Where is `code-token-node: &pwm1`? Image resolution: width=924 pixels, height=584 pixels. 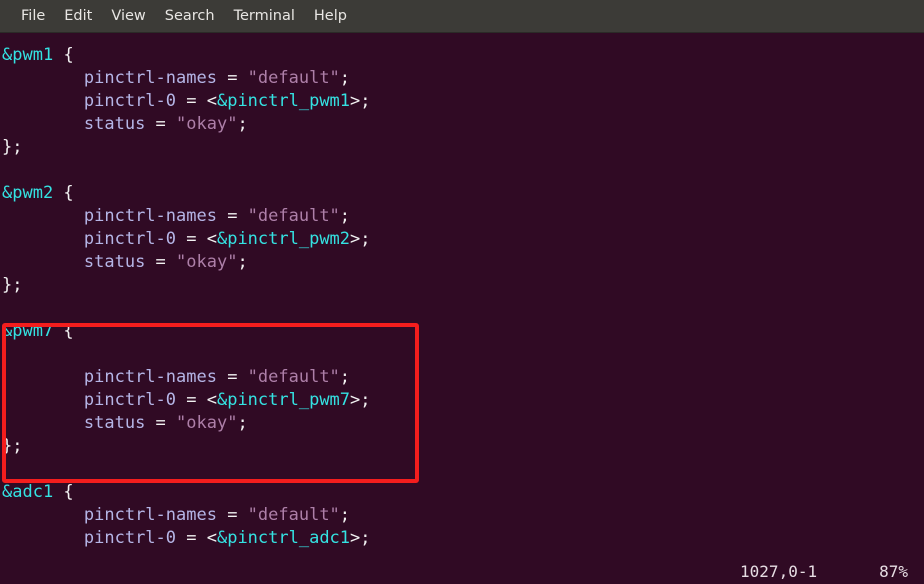 code-token-node: &pwm1 is located at coordinates (28, 55).